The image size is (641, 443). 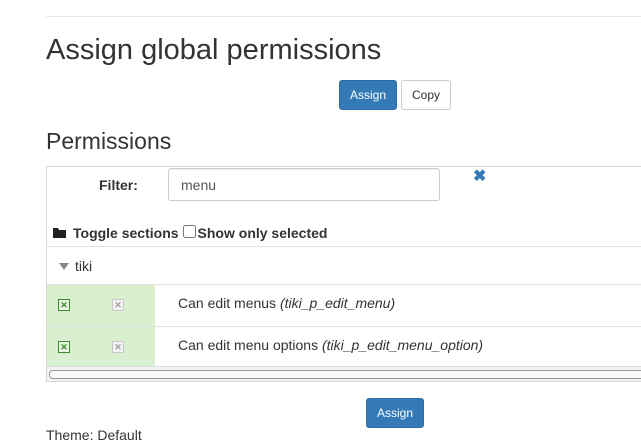 I want to click on assign-bottom-button: Assign, so click(x=395, y=413).